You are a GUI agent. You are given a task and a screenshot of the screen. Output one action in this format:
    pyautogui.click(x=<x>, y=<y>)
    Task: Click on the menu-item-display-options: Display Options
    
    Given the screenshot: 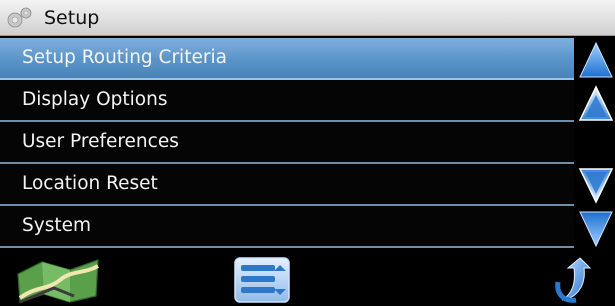 What is the action you would take?
    pyautogui.click(x=287, y=101)
    